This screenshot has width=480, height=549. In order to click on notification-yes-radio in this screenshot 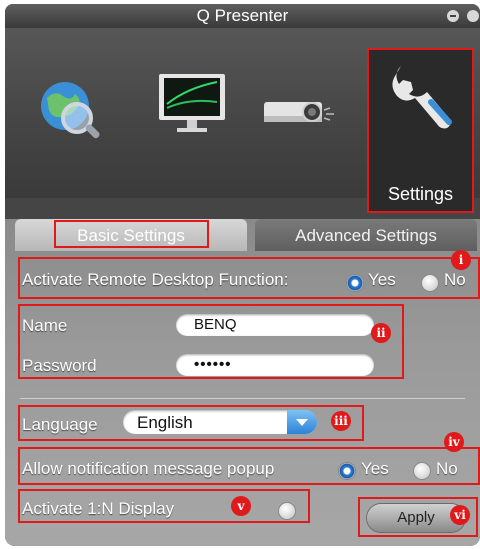, I will do `click(347, 471)`.